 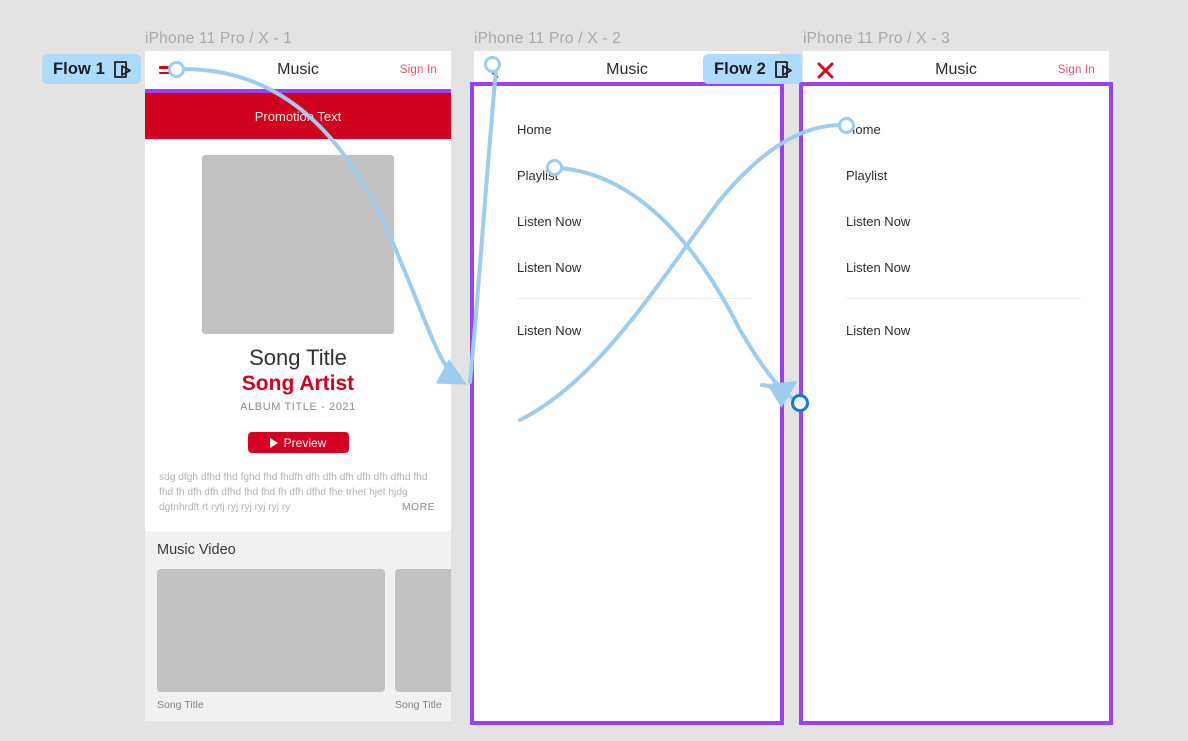 What do you see at coordinates (876, 38) in the screenshot?
I see `frame-label-3: iPhone 11 Pro / X - 3` at bounding box center [876, 38].